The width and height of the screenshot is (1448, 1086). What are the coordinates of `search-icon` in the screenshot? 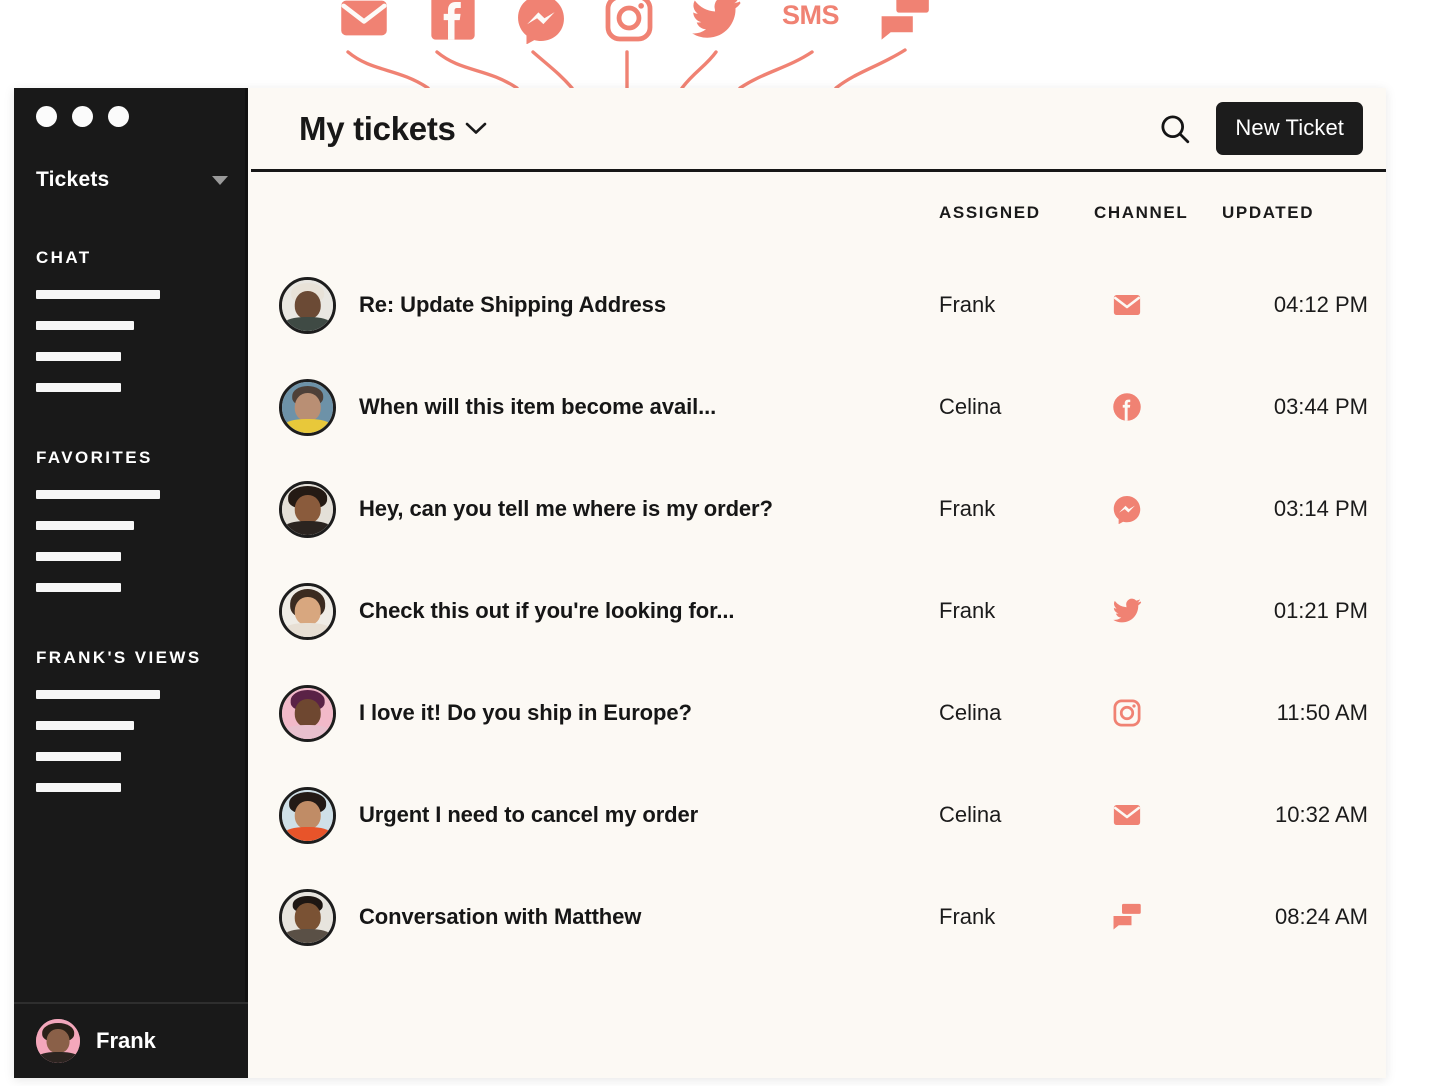 It's located at (1175, 129).